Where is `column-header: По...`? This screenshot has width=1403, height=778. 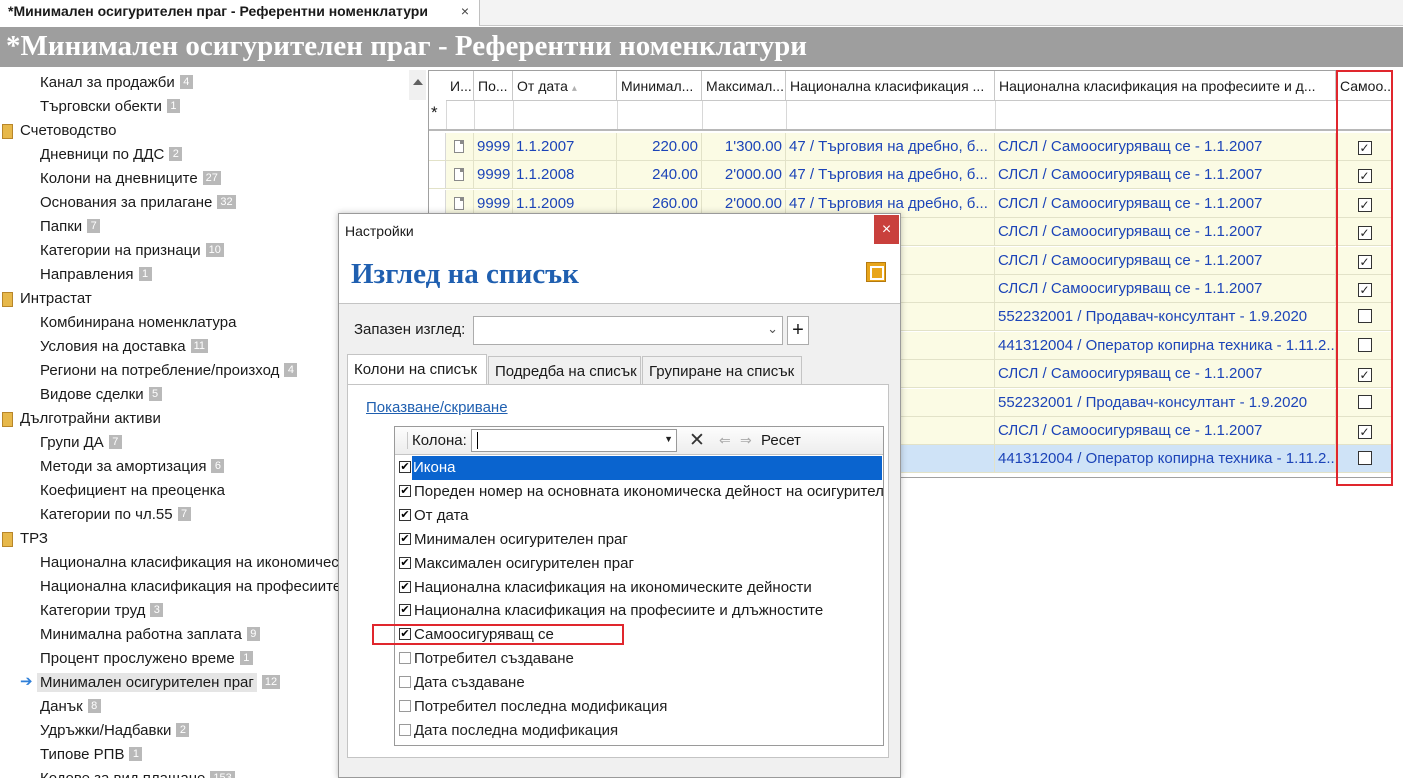
column-header: По... is located at coordinates (493, 86).